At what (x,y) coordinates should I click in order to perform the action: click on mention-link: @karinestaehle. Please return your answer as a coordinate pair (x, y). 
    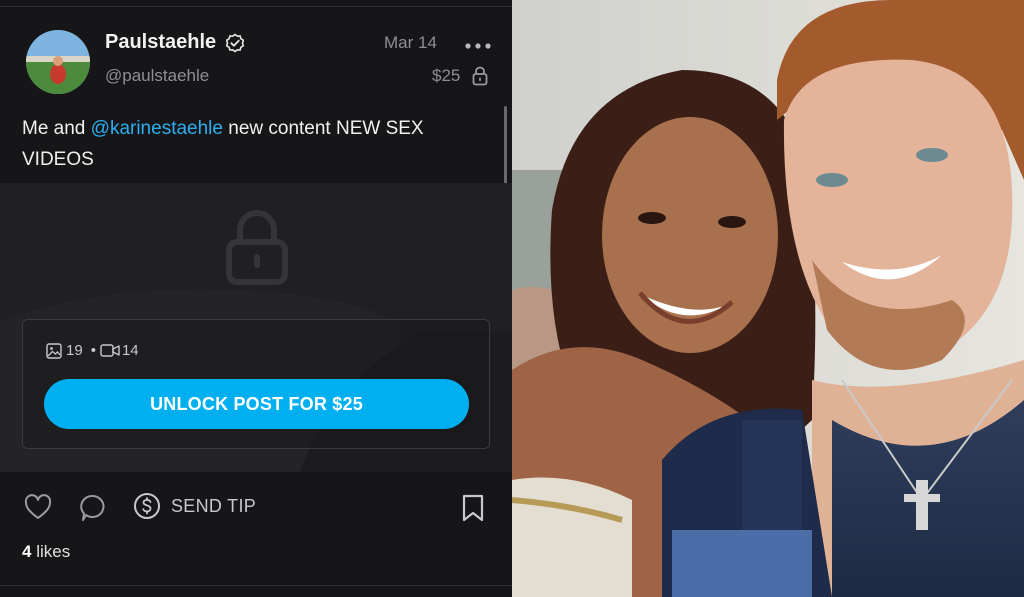
    Looking at the image, I should click on (157, 128).